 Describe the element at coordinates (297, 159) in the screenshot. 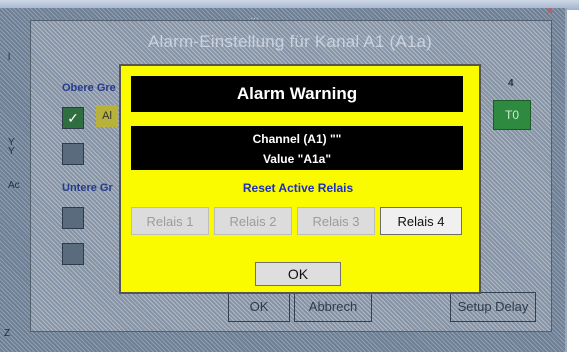

I see `value-line: Value "A1a"` at that location.